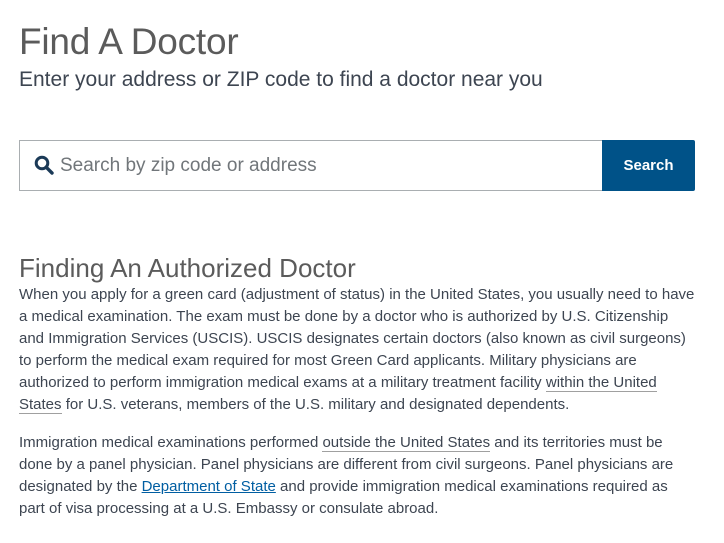 The image size is (724, 543). What do you see at coordinates (406, 443) in the screenshot?
I see `outside-us-term: outside the United States` at bounding box center [406, 443].